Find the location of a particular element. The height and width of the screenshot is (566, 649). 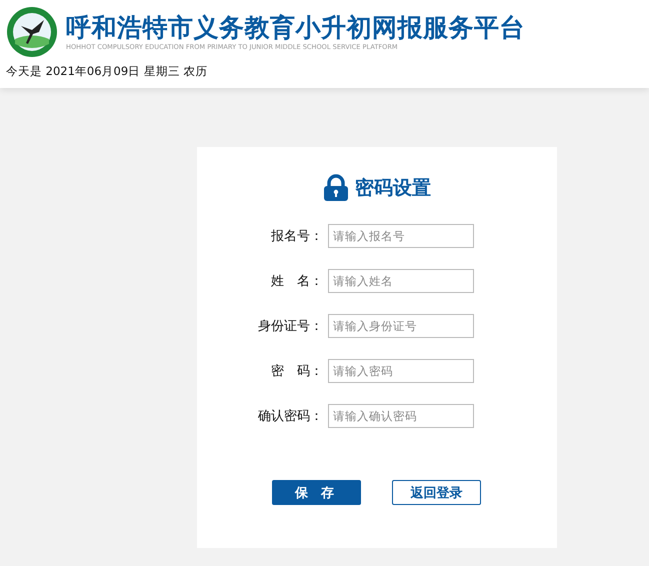

form-title: 密码设置 is located at coordinates (393, 188).